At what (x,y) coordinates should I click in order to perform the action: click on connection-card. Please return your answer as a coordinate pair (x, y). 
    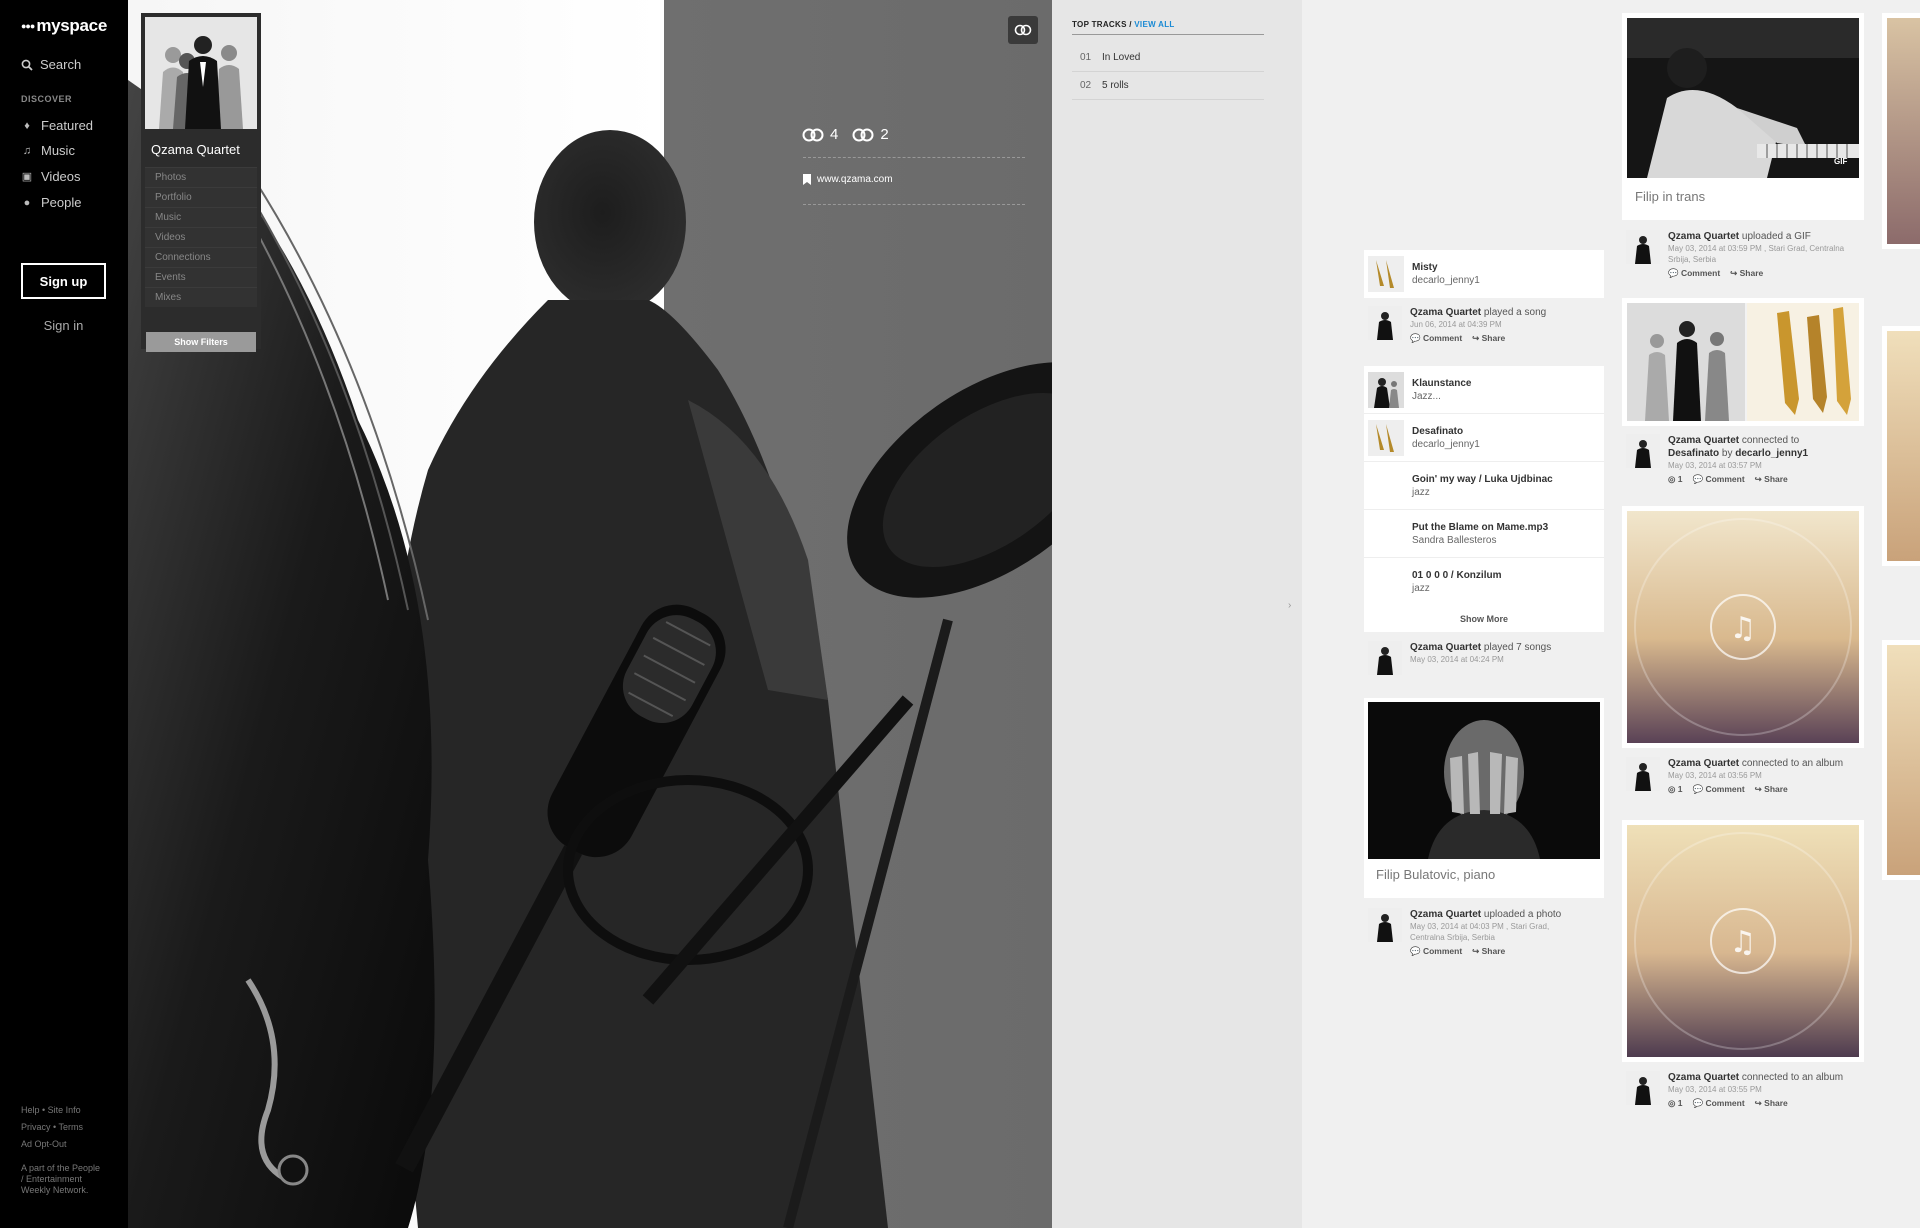
    Looking at the image, I should click on (1743, 362).